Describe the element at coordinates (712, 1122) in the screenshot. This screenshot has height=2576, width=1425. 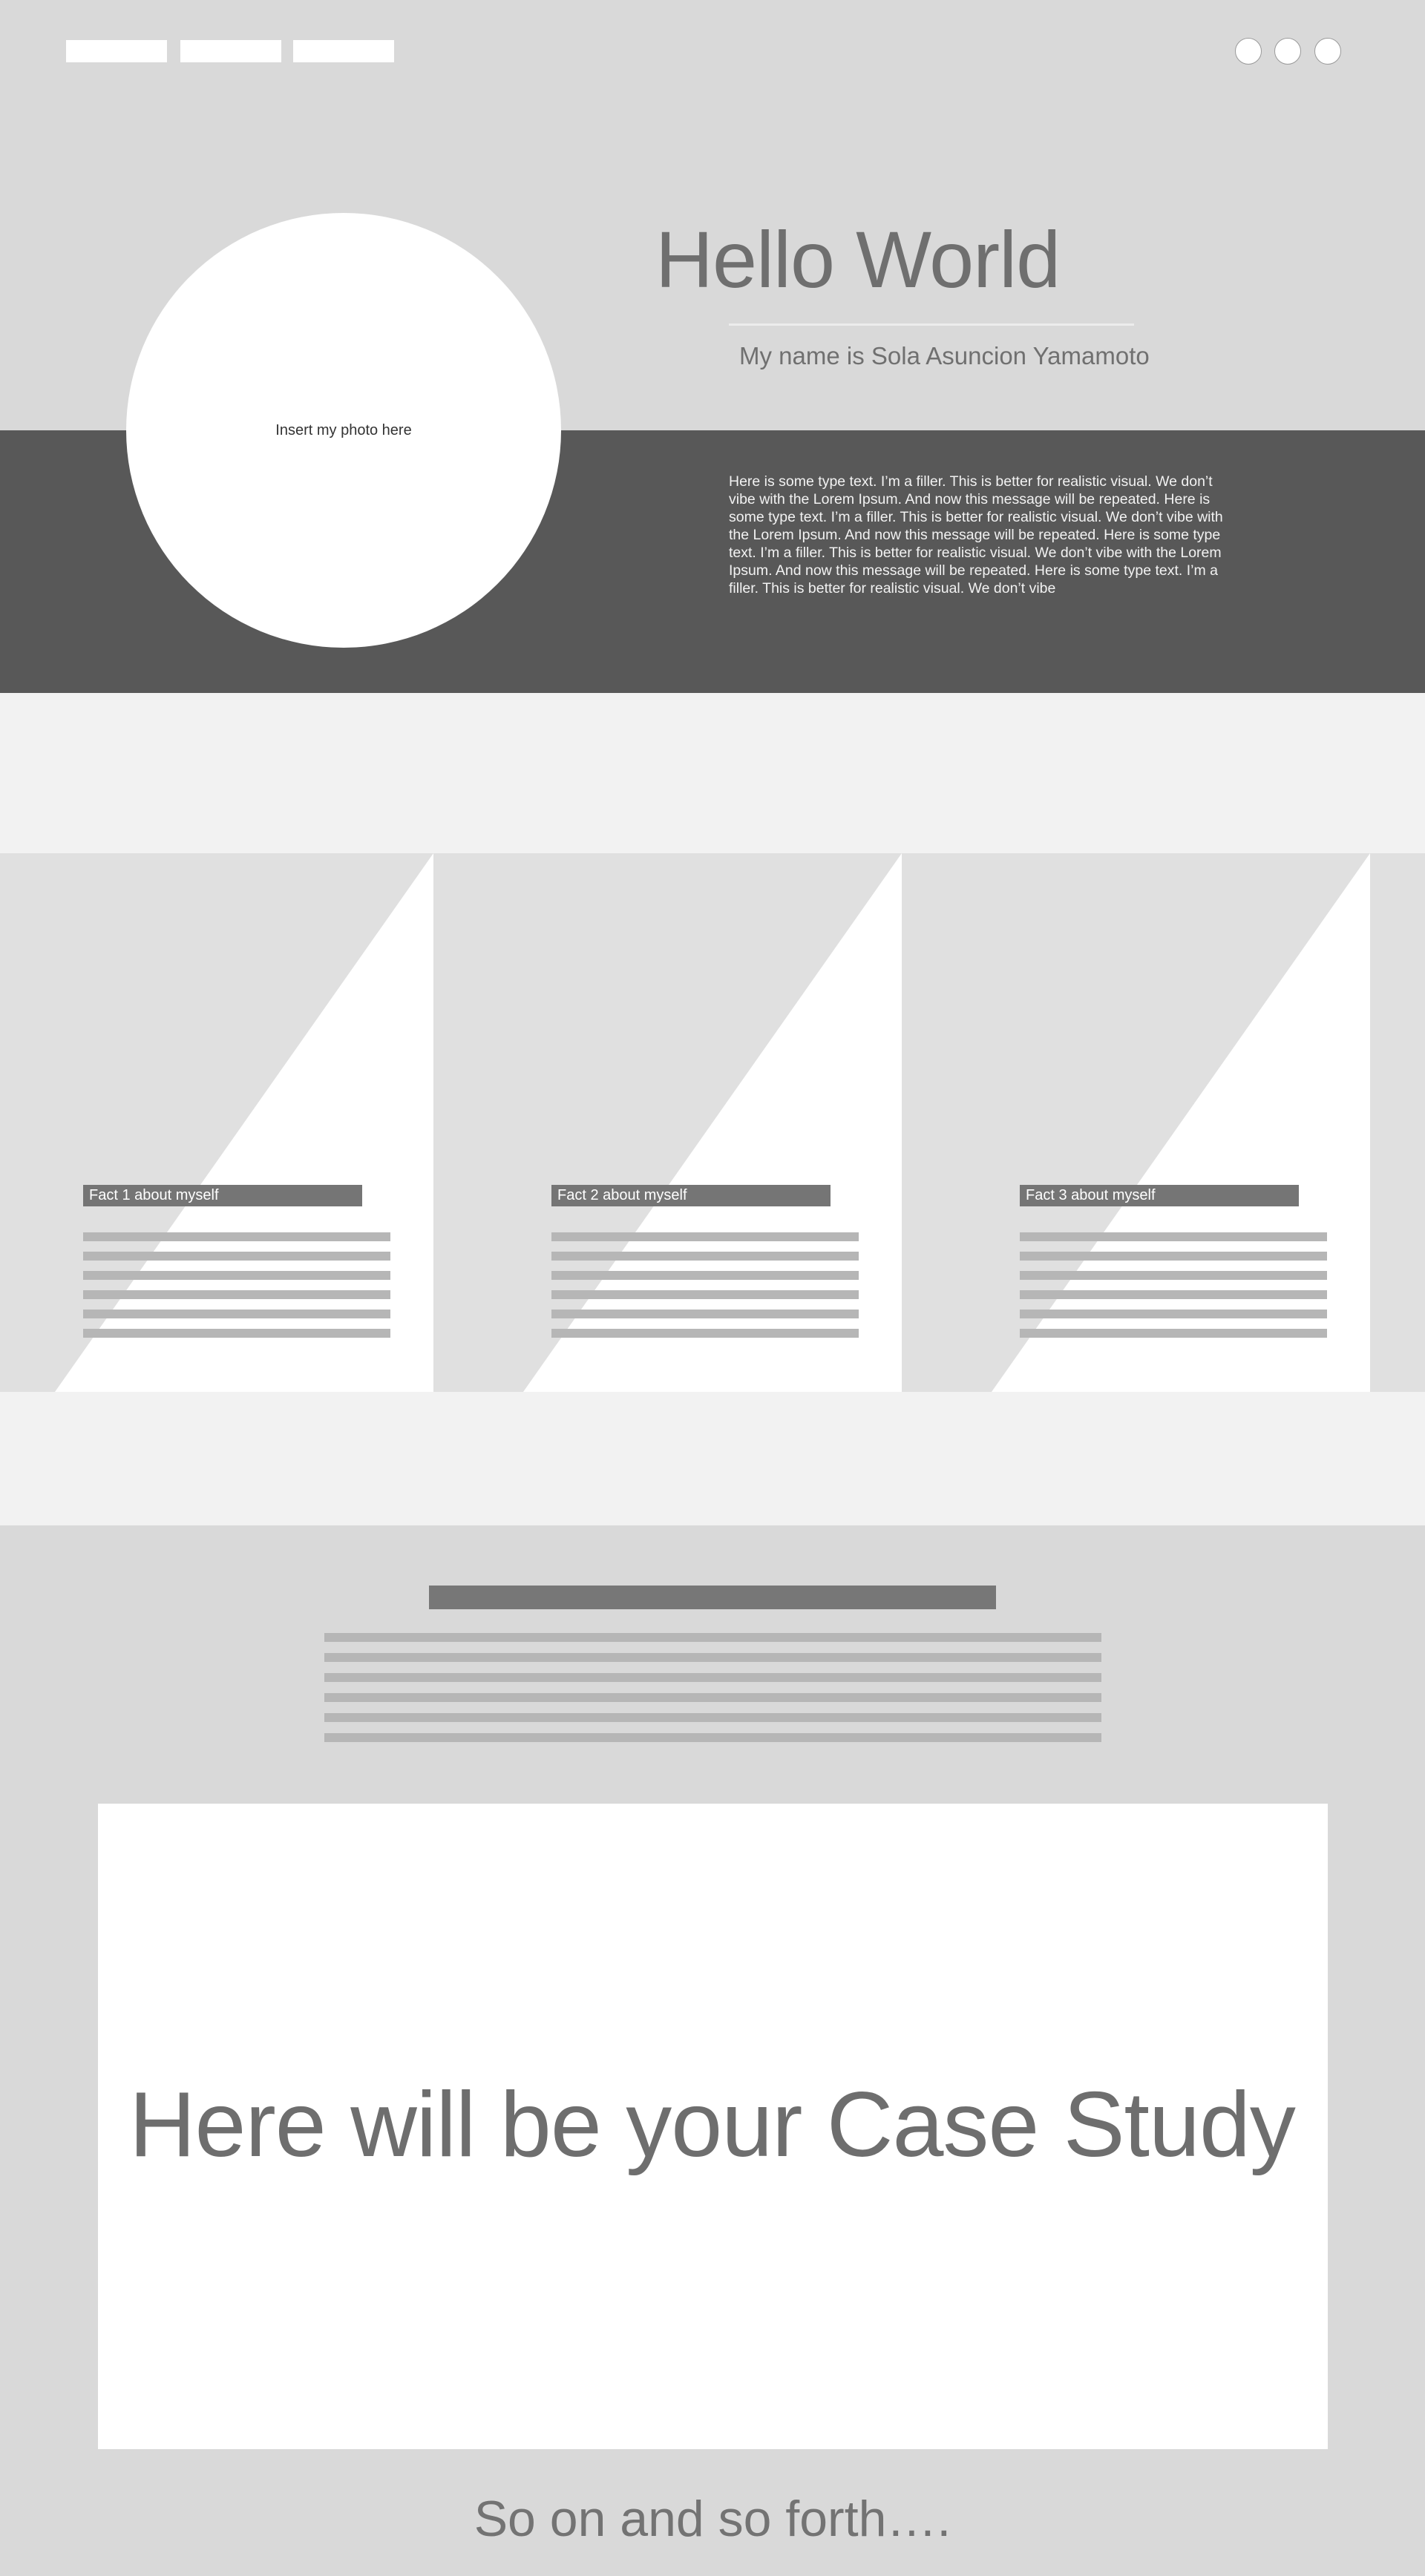
I see `fact-card-2: Fact 2 about myself` at that location.